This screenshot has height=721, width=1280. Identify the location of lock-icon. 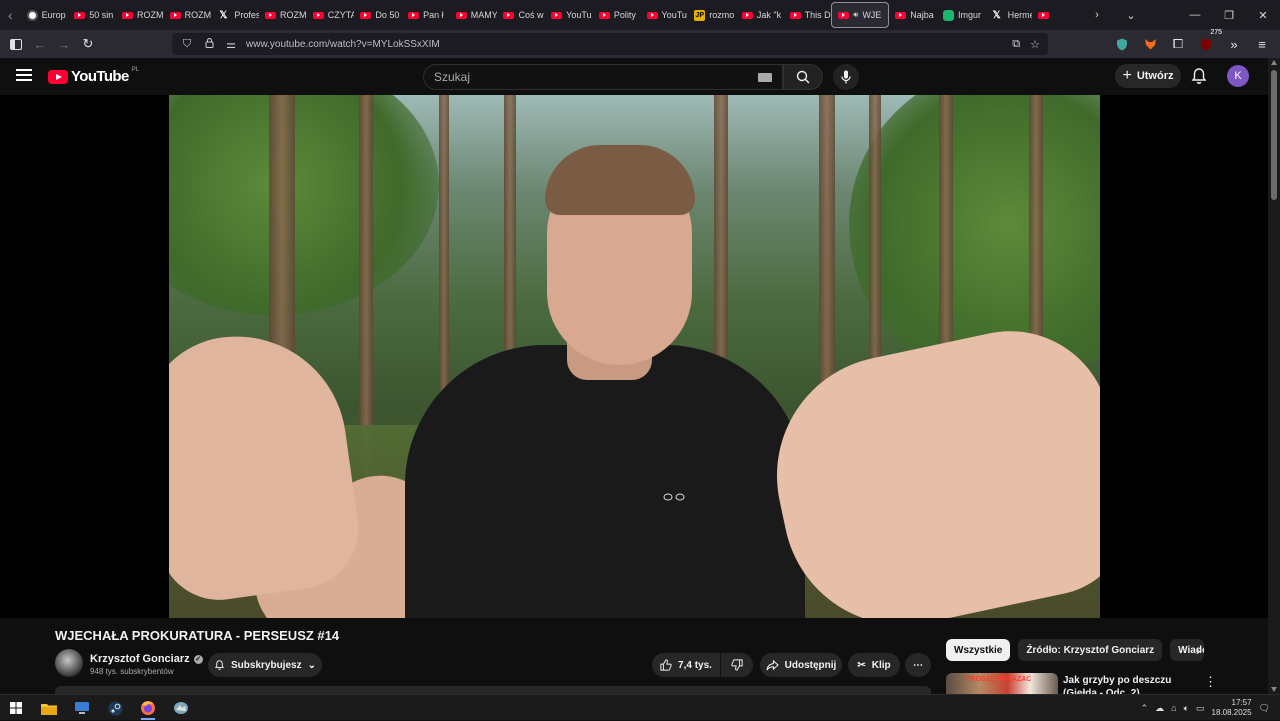
(209, 44).